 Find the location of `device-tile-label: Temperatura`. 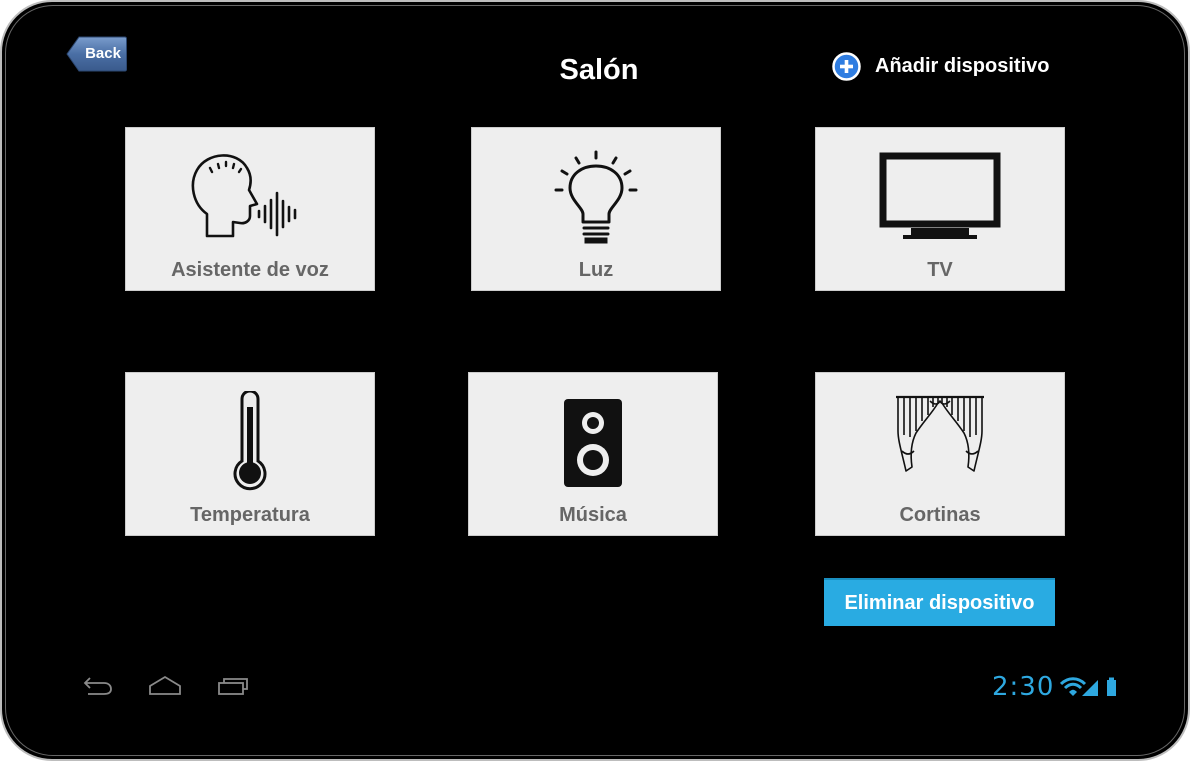

device-tile-label: Temperatura is located at coordinates (250, 515).